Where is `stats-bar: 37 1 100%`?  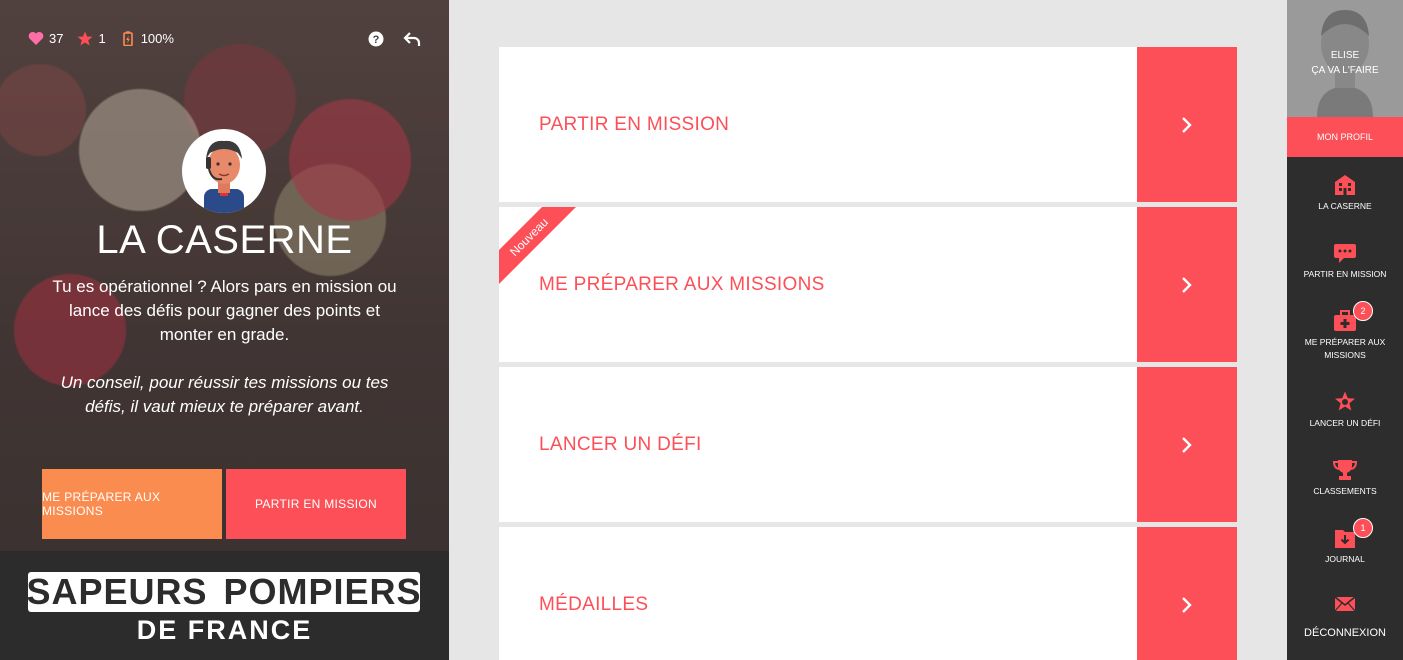
stats-bar: 37 1 100% is located at coordinates (101, 38).